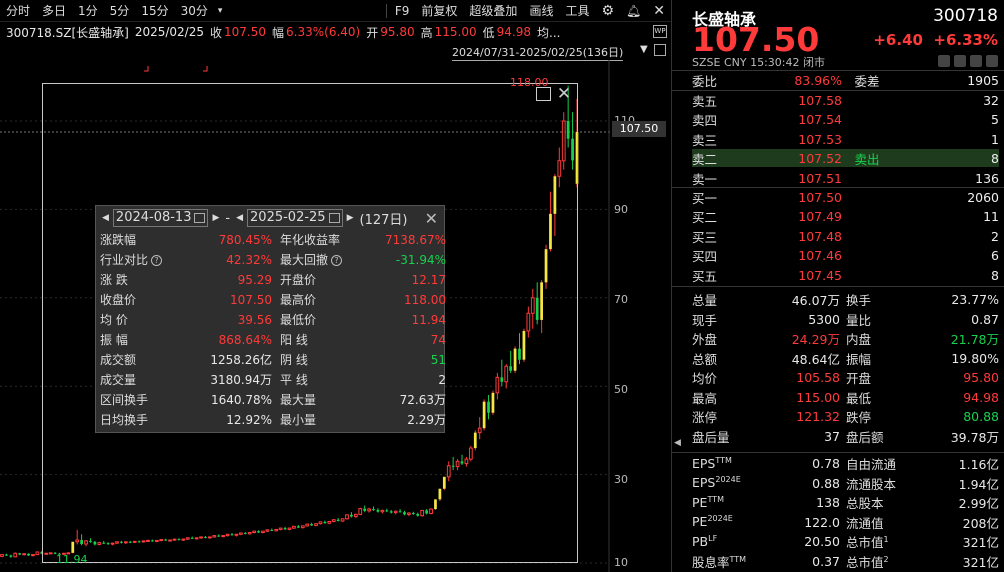 The height and width of the screenshot is (572, 1004). Describe the element at coordinates (644, 49) in the screenshot. I see `chevron-down-icon: ▼` at that location.